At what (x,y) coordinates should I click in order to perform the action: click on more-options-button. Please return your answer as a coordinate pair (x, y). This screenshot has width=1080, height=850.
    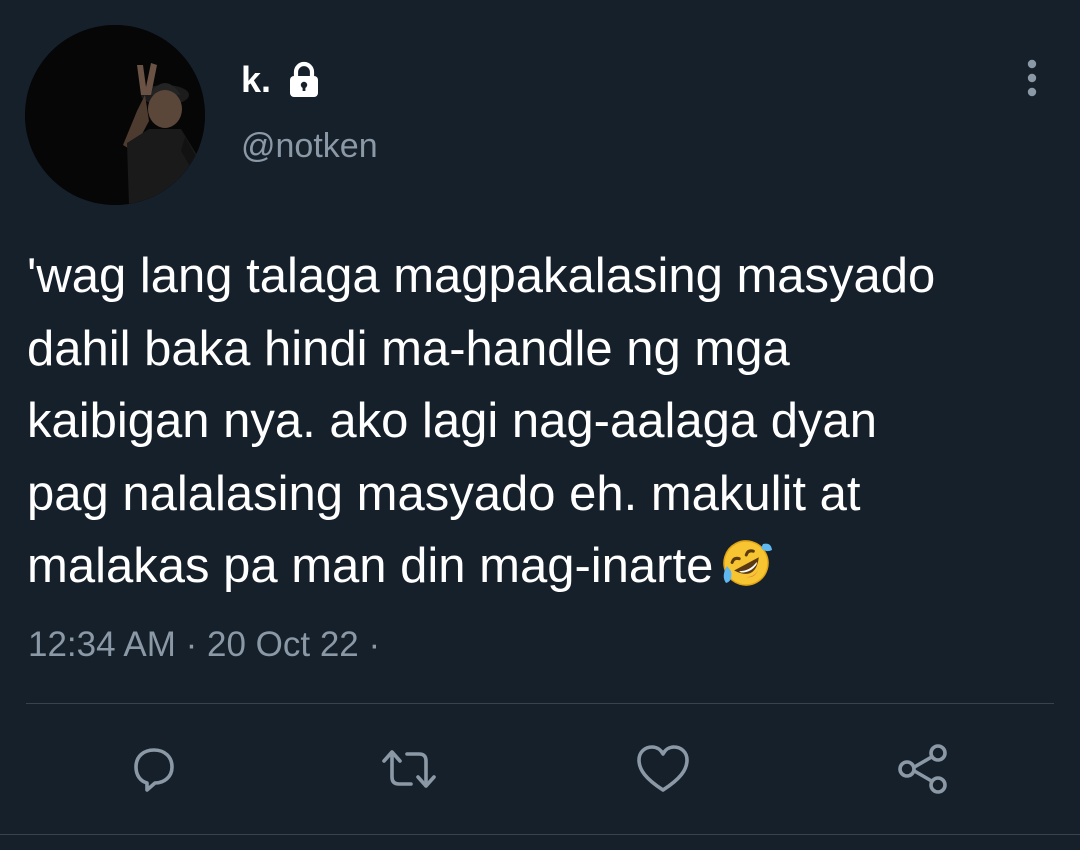
    Looking at the image, I should click on (1032, 78).